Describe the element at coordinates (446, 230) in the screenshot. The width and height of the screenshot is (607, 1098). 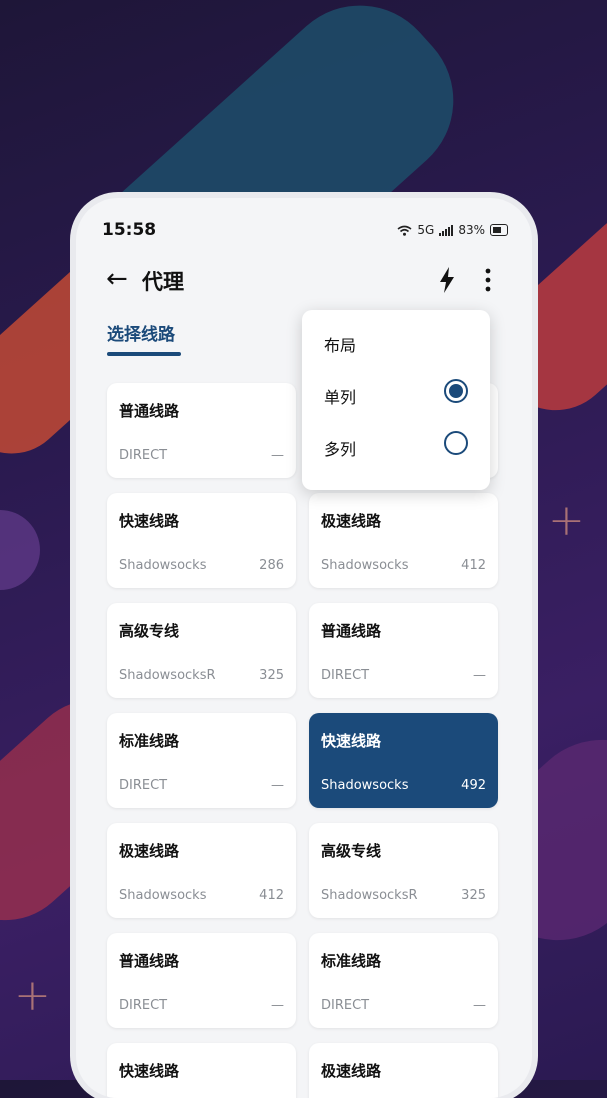
I see `signal-icon` at that location.